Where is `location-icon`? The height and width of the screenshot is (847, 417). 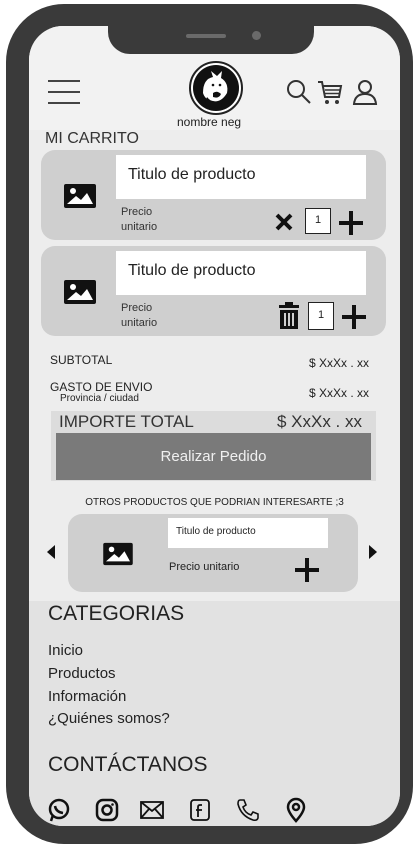 location-icon is located at coordinates (296, 810).